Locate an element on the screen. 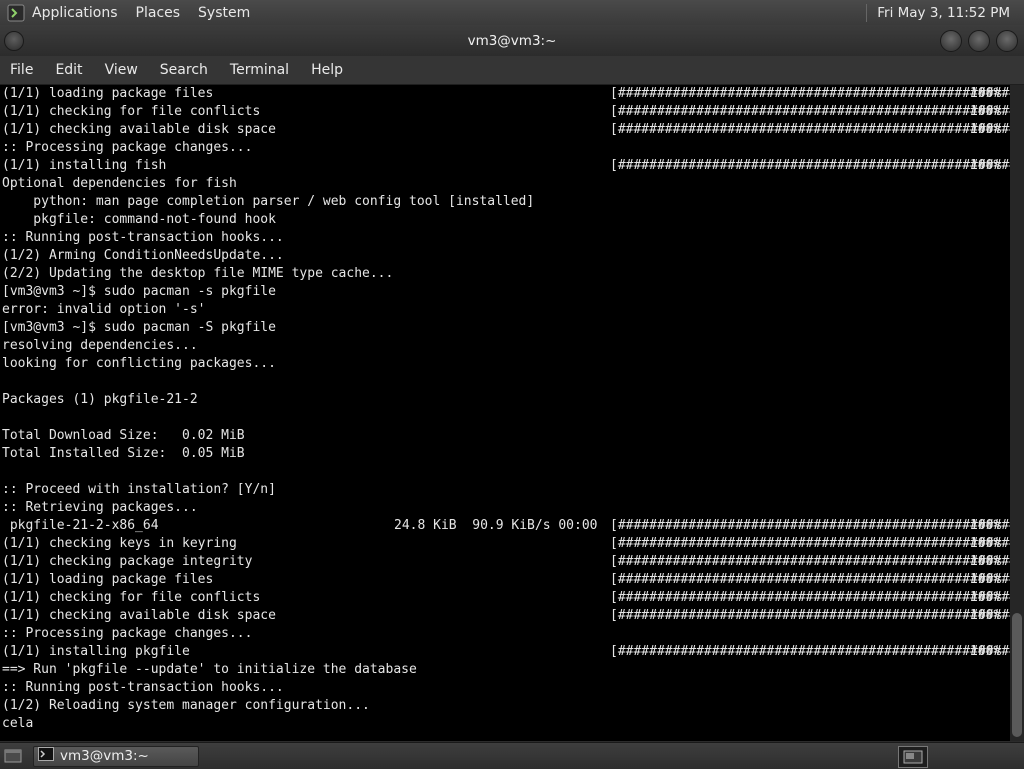  applications-menu: Applications is located at coordinates (75, 13).